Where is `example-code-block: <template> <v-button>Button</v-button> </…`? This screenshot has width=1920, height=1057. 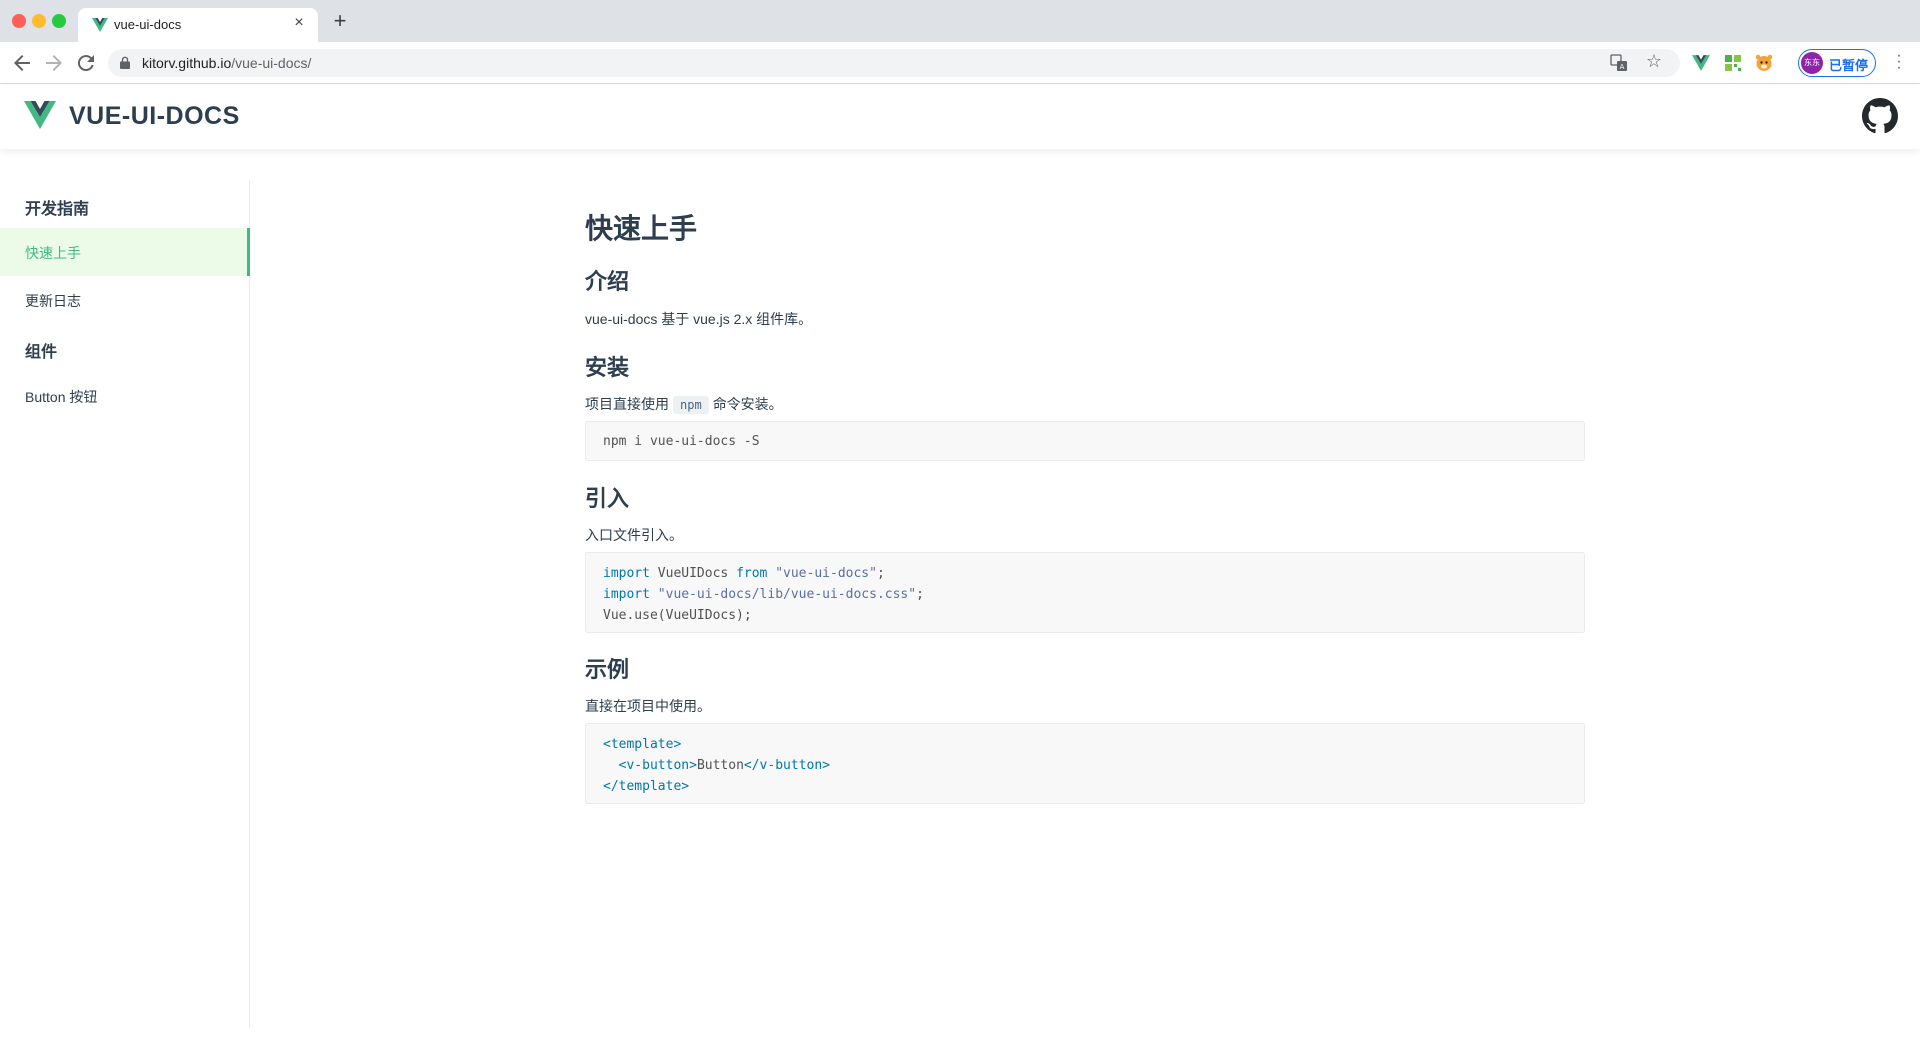
example-code-block: <template> <v-button>Button</v-button> </… is located at coordinates (1085, 763).